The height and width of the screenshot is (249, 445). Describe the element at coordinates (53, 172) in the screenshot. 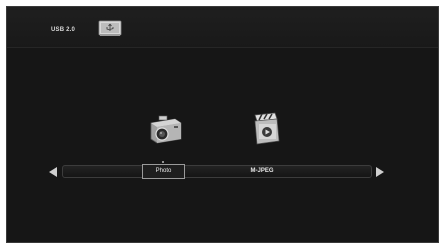

I see `triangle-left-icon` at that location.